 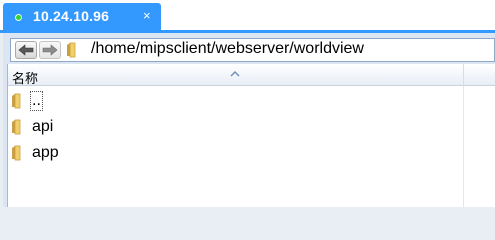 I want to click on list-item-name: .., so click(x=36, y=101).